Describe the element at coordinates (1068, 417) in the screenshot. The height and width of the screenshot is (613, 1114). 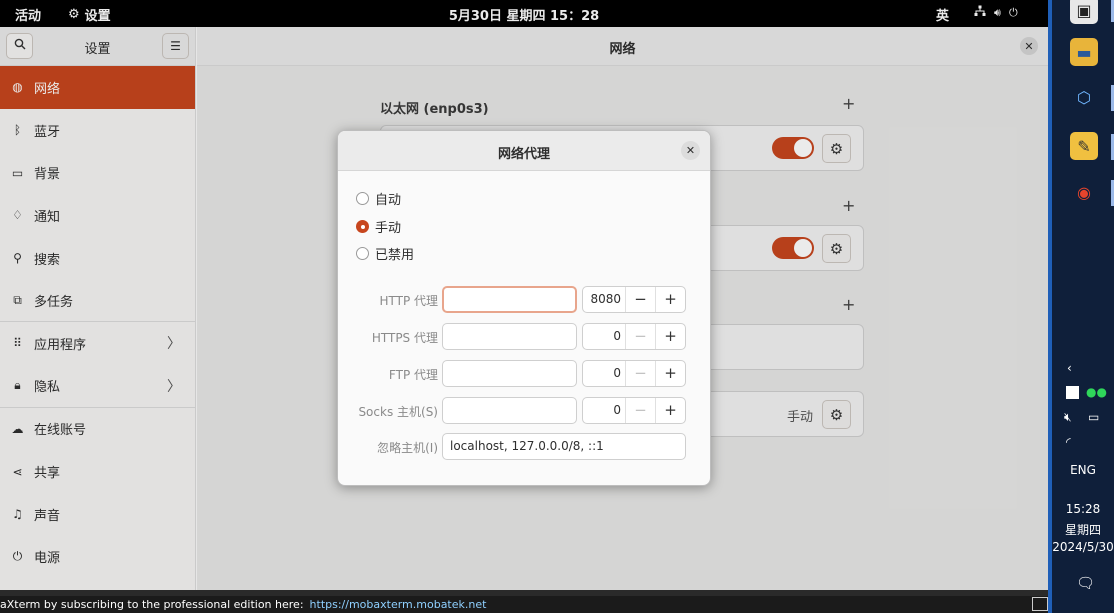
I see `volume-muted-icon: 🔇︎` at that location.